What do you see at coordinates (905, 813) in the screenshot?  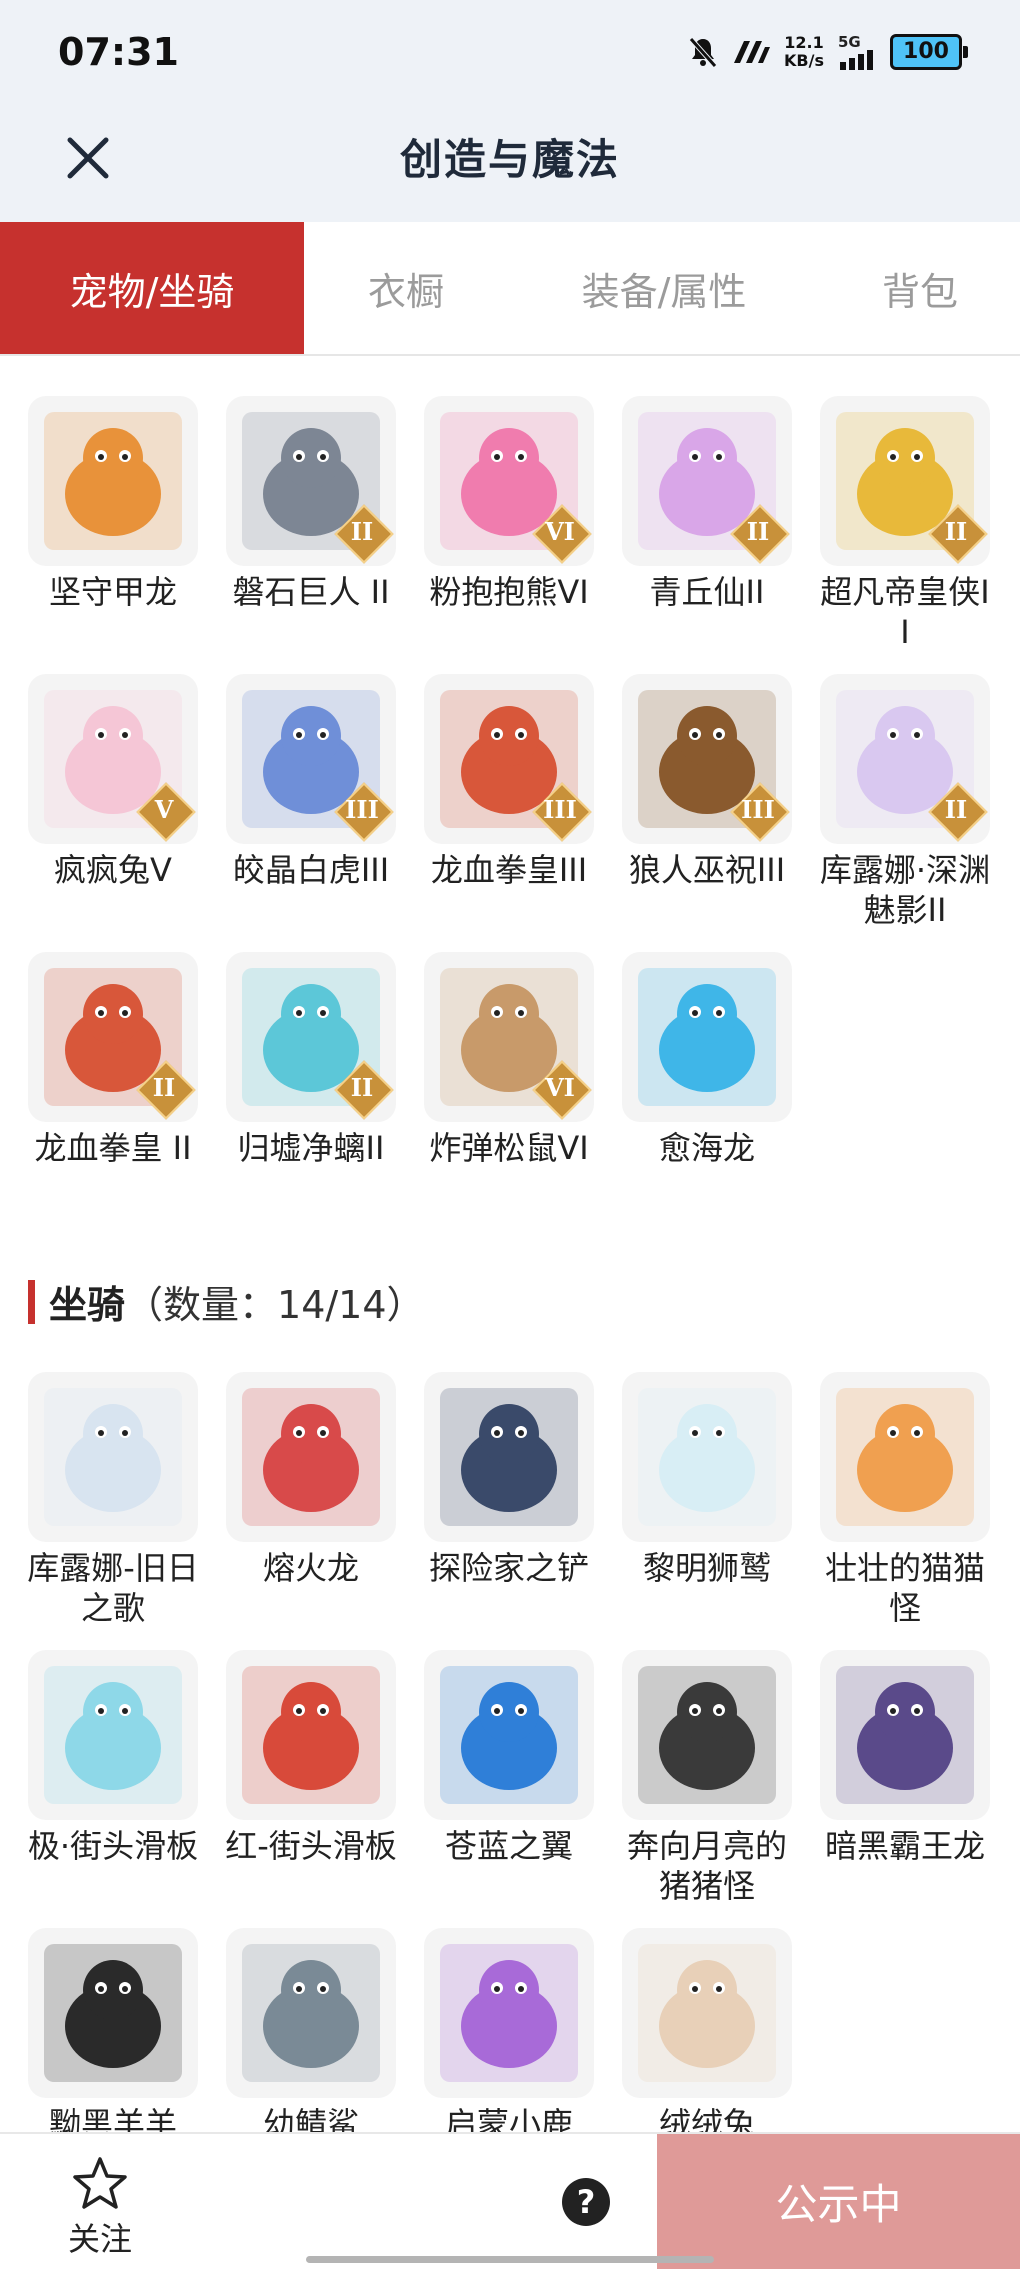 I see `pet-item: II 库露娜·深渊魅影II` at bounding box center [905, 813].